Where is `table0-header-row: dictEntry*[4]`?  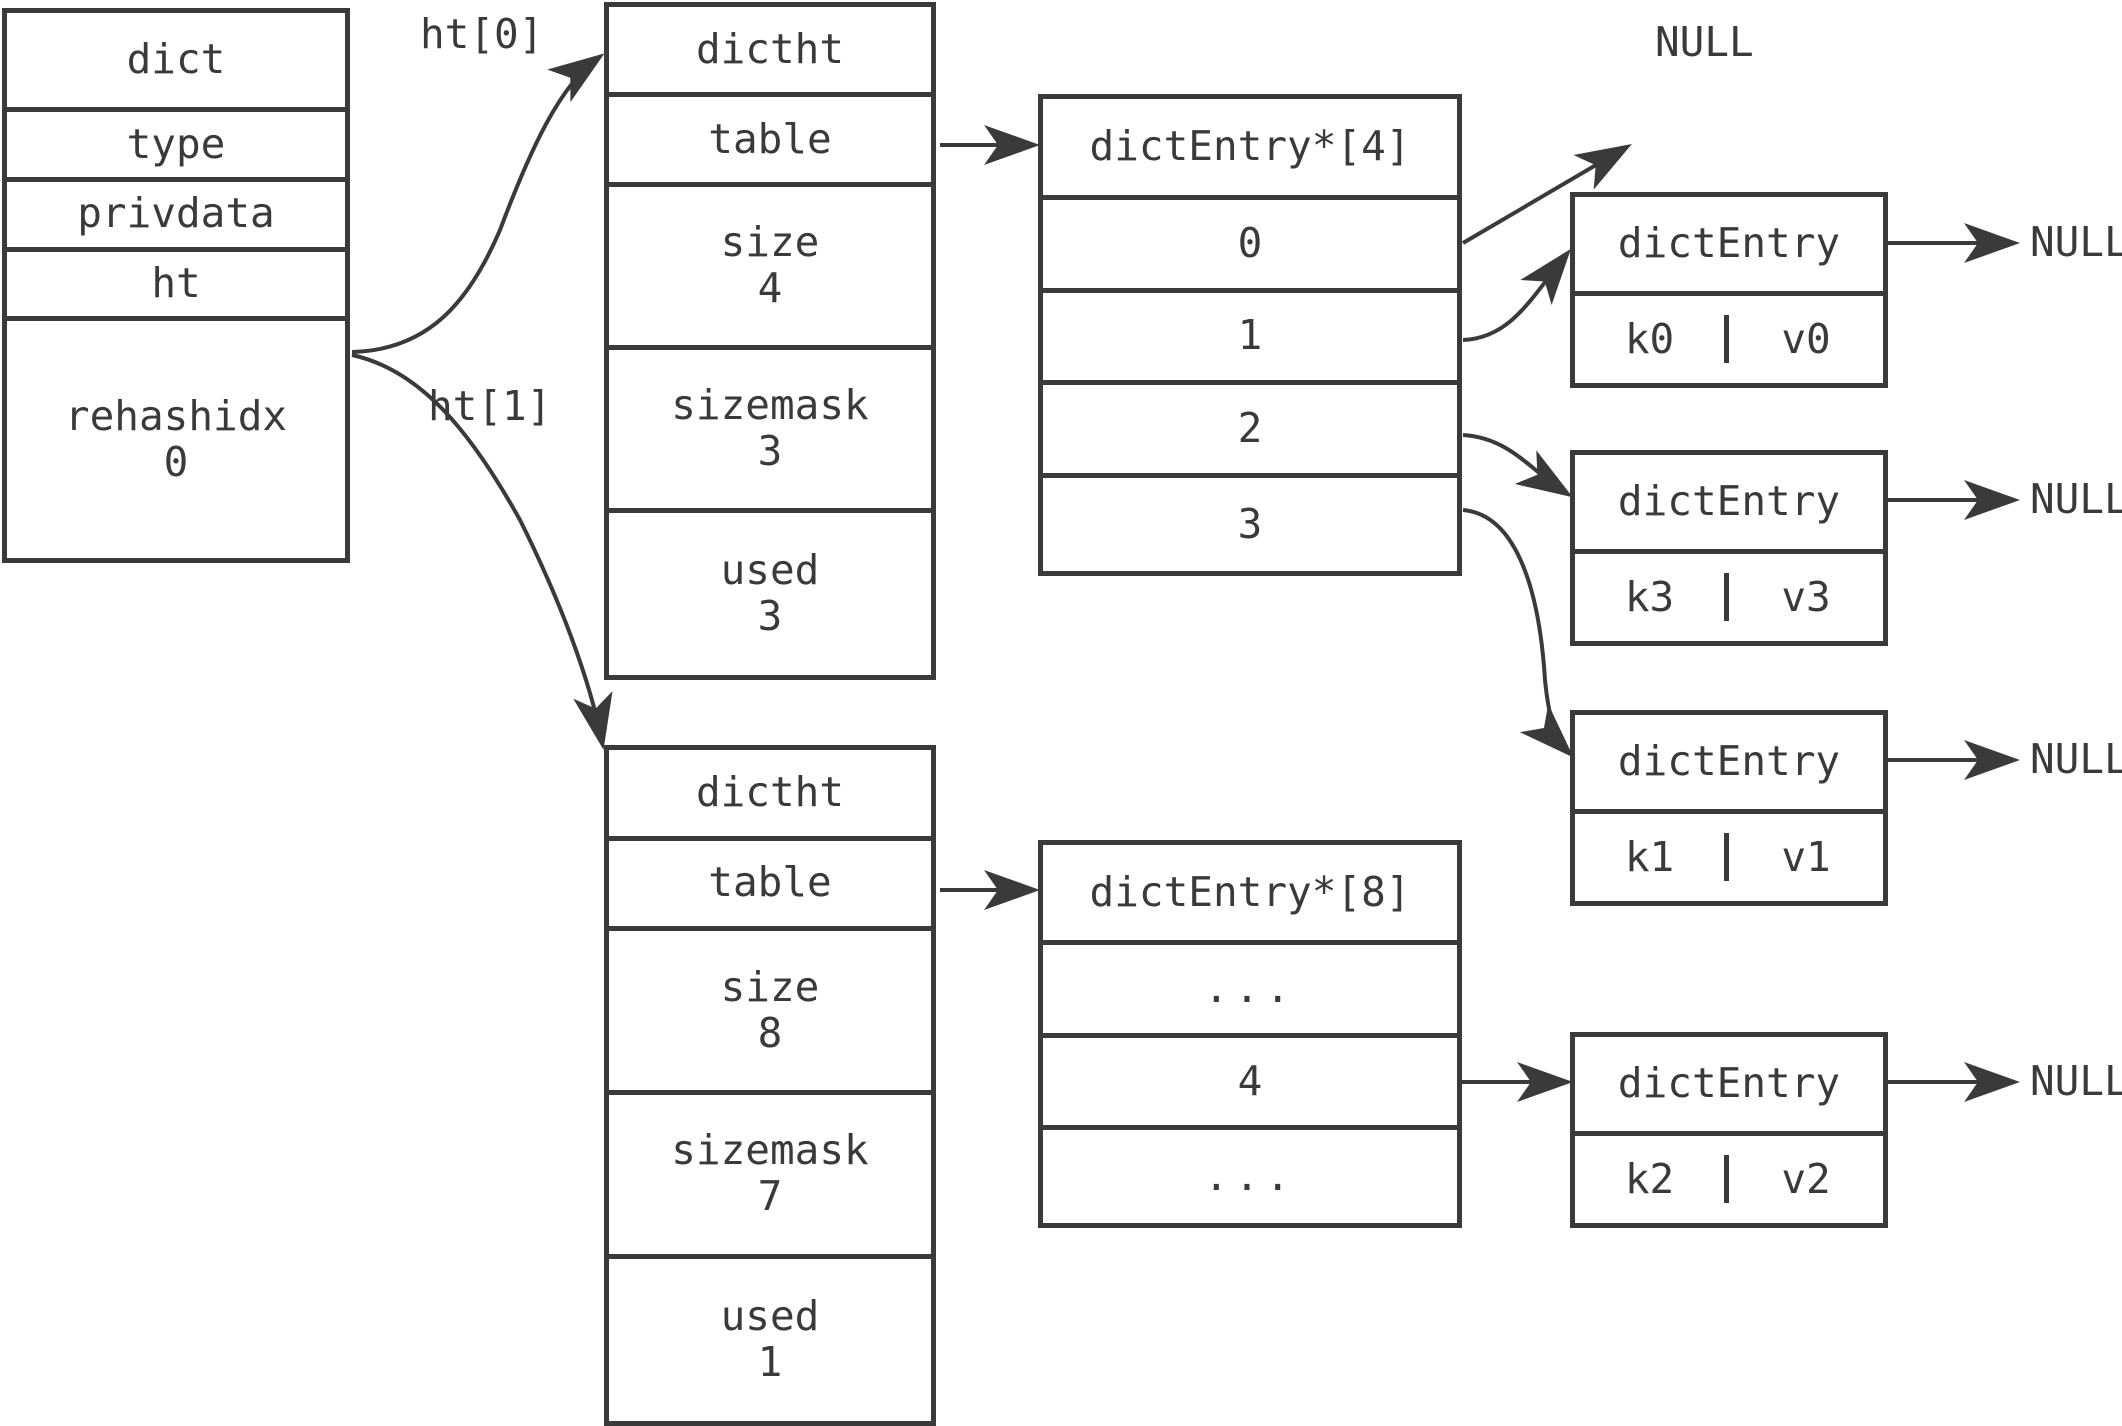 table0-header-row: dictEntry*[4] is located at coordinates (1250, 149).